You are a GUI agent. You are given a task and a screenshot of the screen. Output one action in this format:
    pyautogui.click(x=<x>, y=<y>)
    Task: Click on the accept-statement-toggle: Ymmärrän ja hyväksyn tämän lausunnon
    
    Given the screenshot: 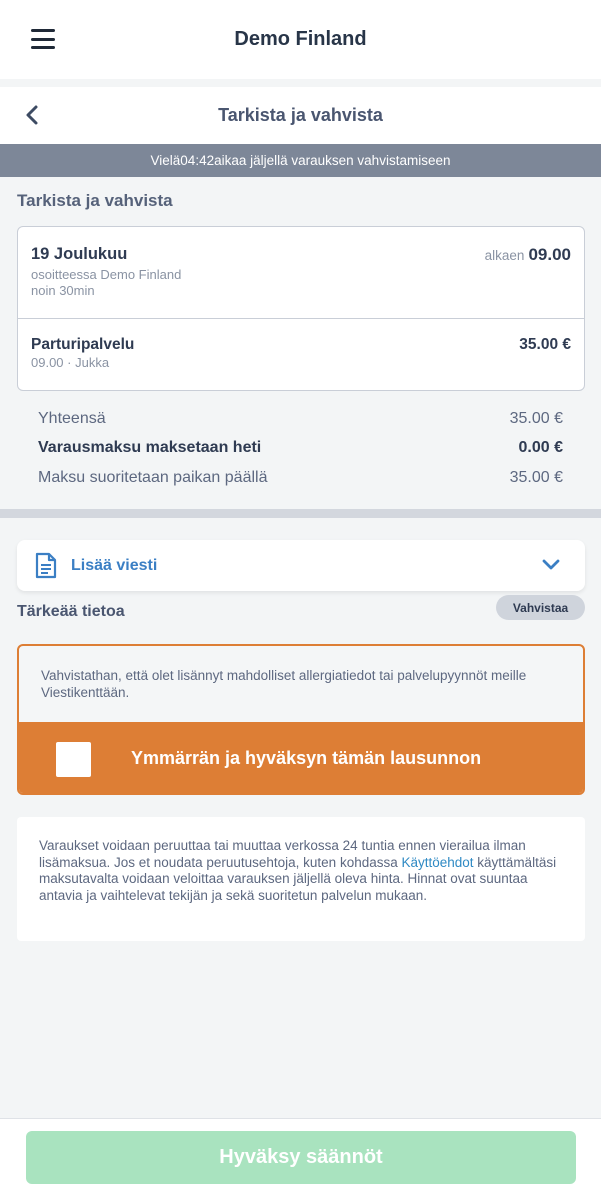 What is the action you would take?
    pyautogui.click(x=301, y=757)
    